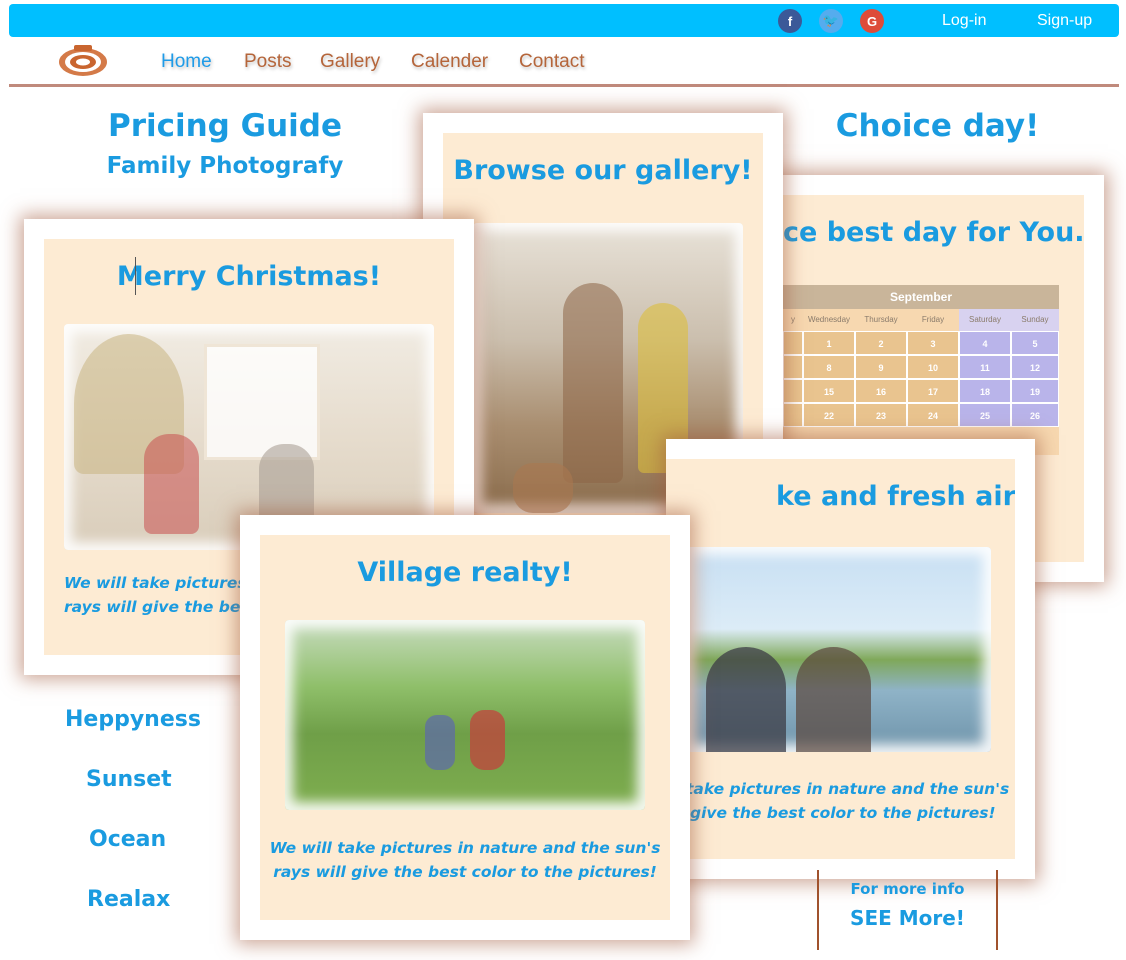  Describe the element at coordinates (128, 899) in the screenshot. I see `sidelink-realax: Realax` at that location.